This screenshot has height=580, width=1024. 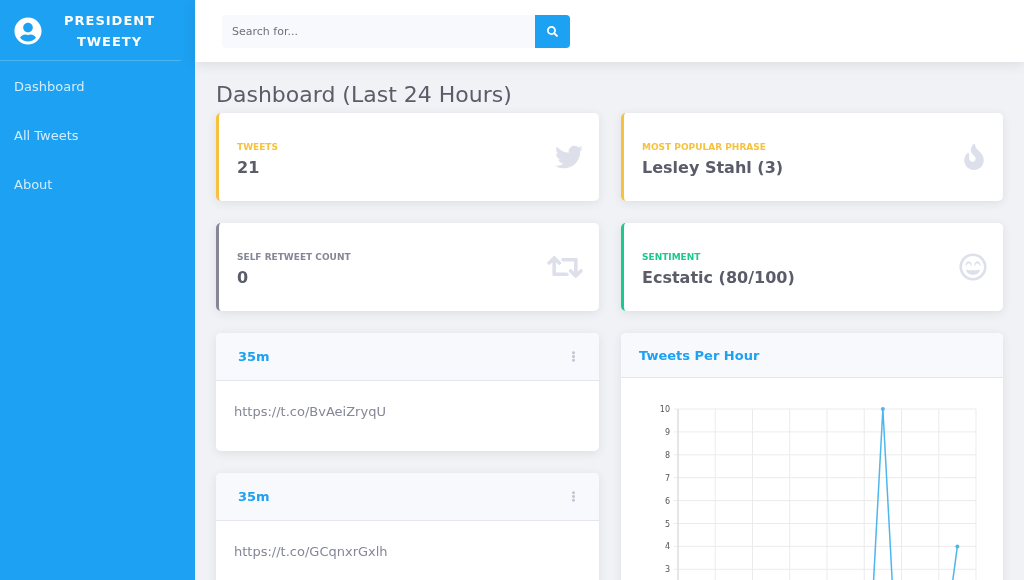 I want to click on stat-label: SELF RETWEET COUNT, so click(x=294, y=256).